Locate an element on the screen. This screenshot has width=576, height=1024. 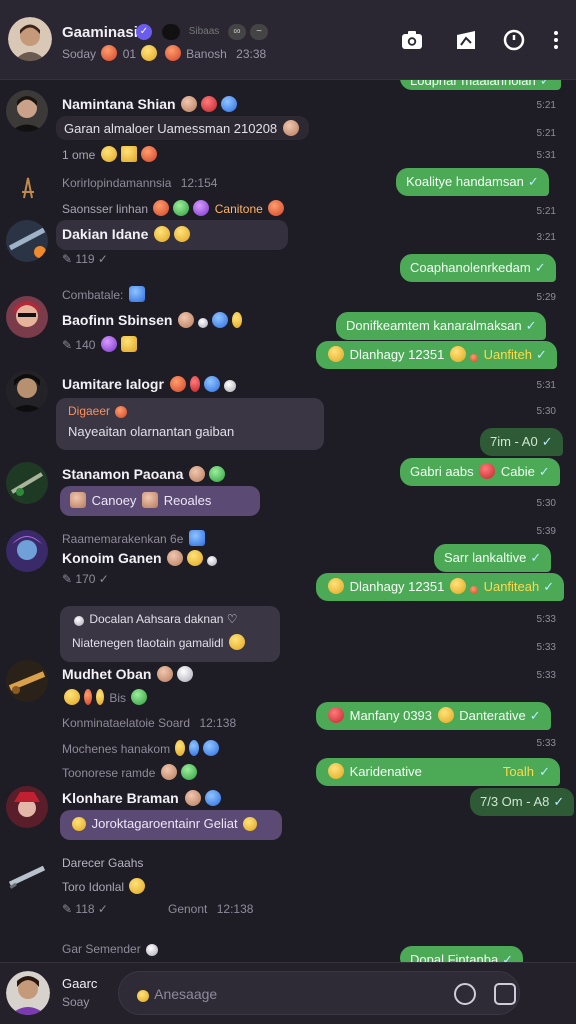
message-text: Reoales is located at coordinates (187, 500).